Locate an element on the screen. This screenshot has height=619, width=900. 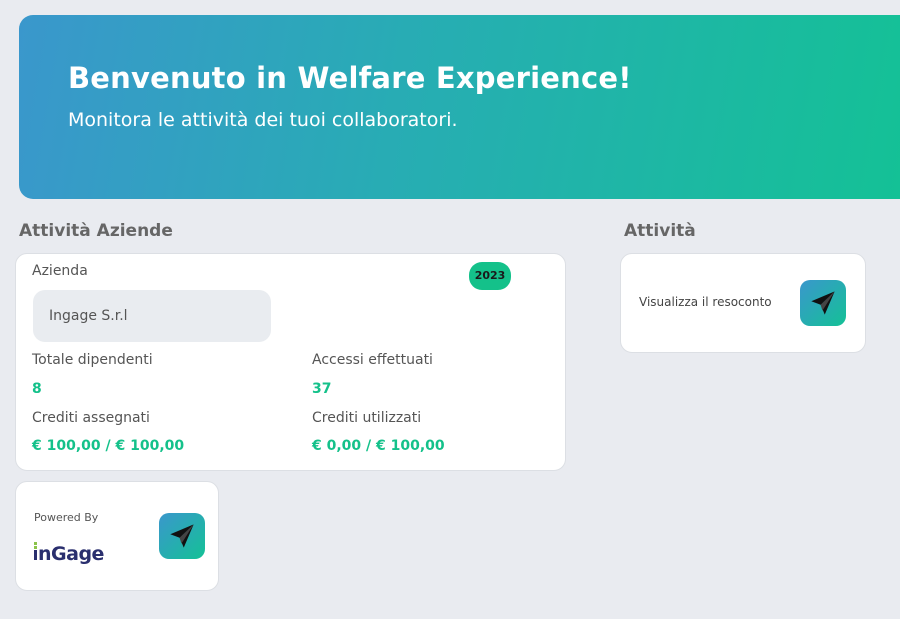
svg-text: nGage is located at coordinates (71, 553).